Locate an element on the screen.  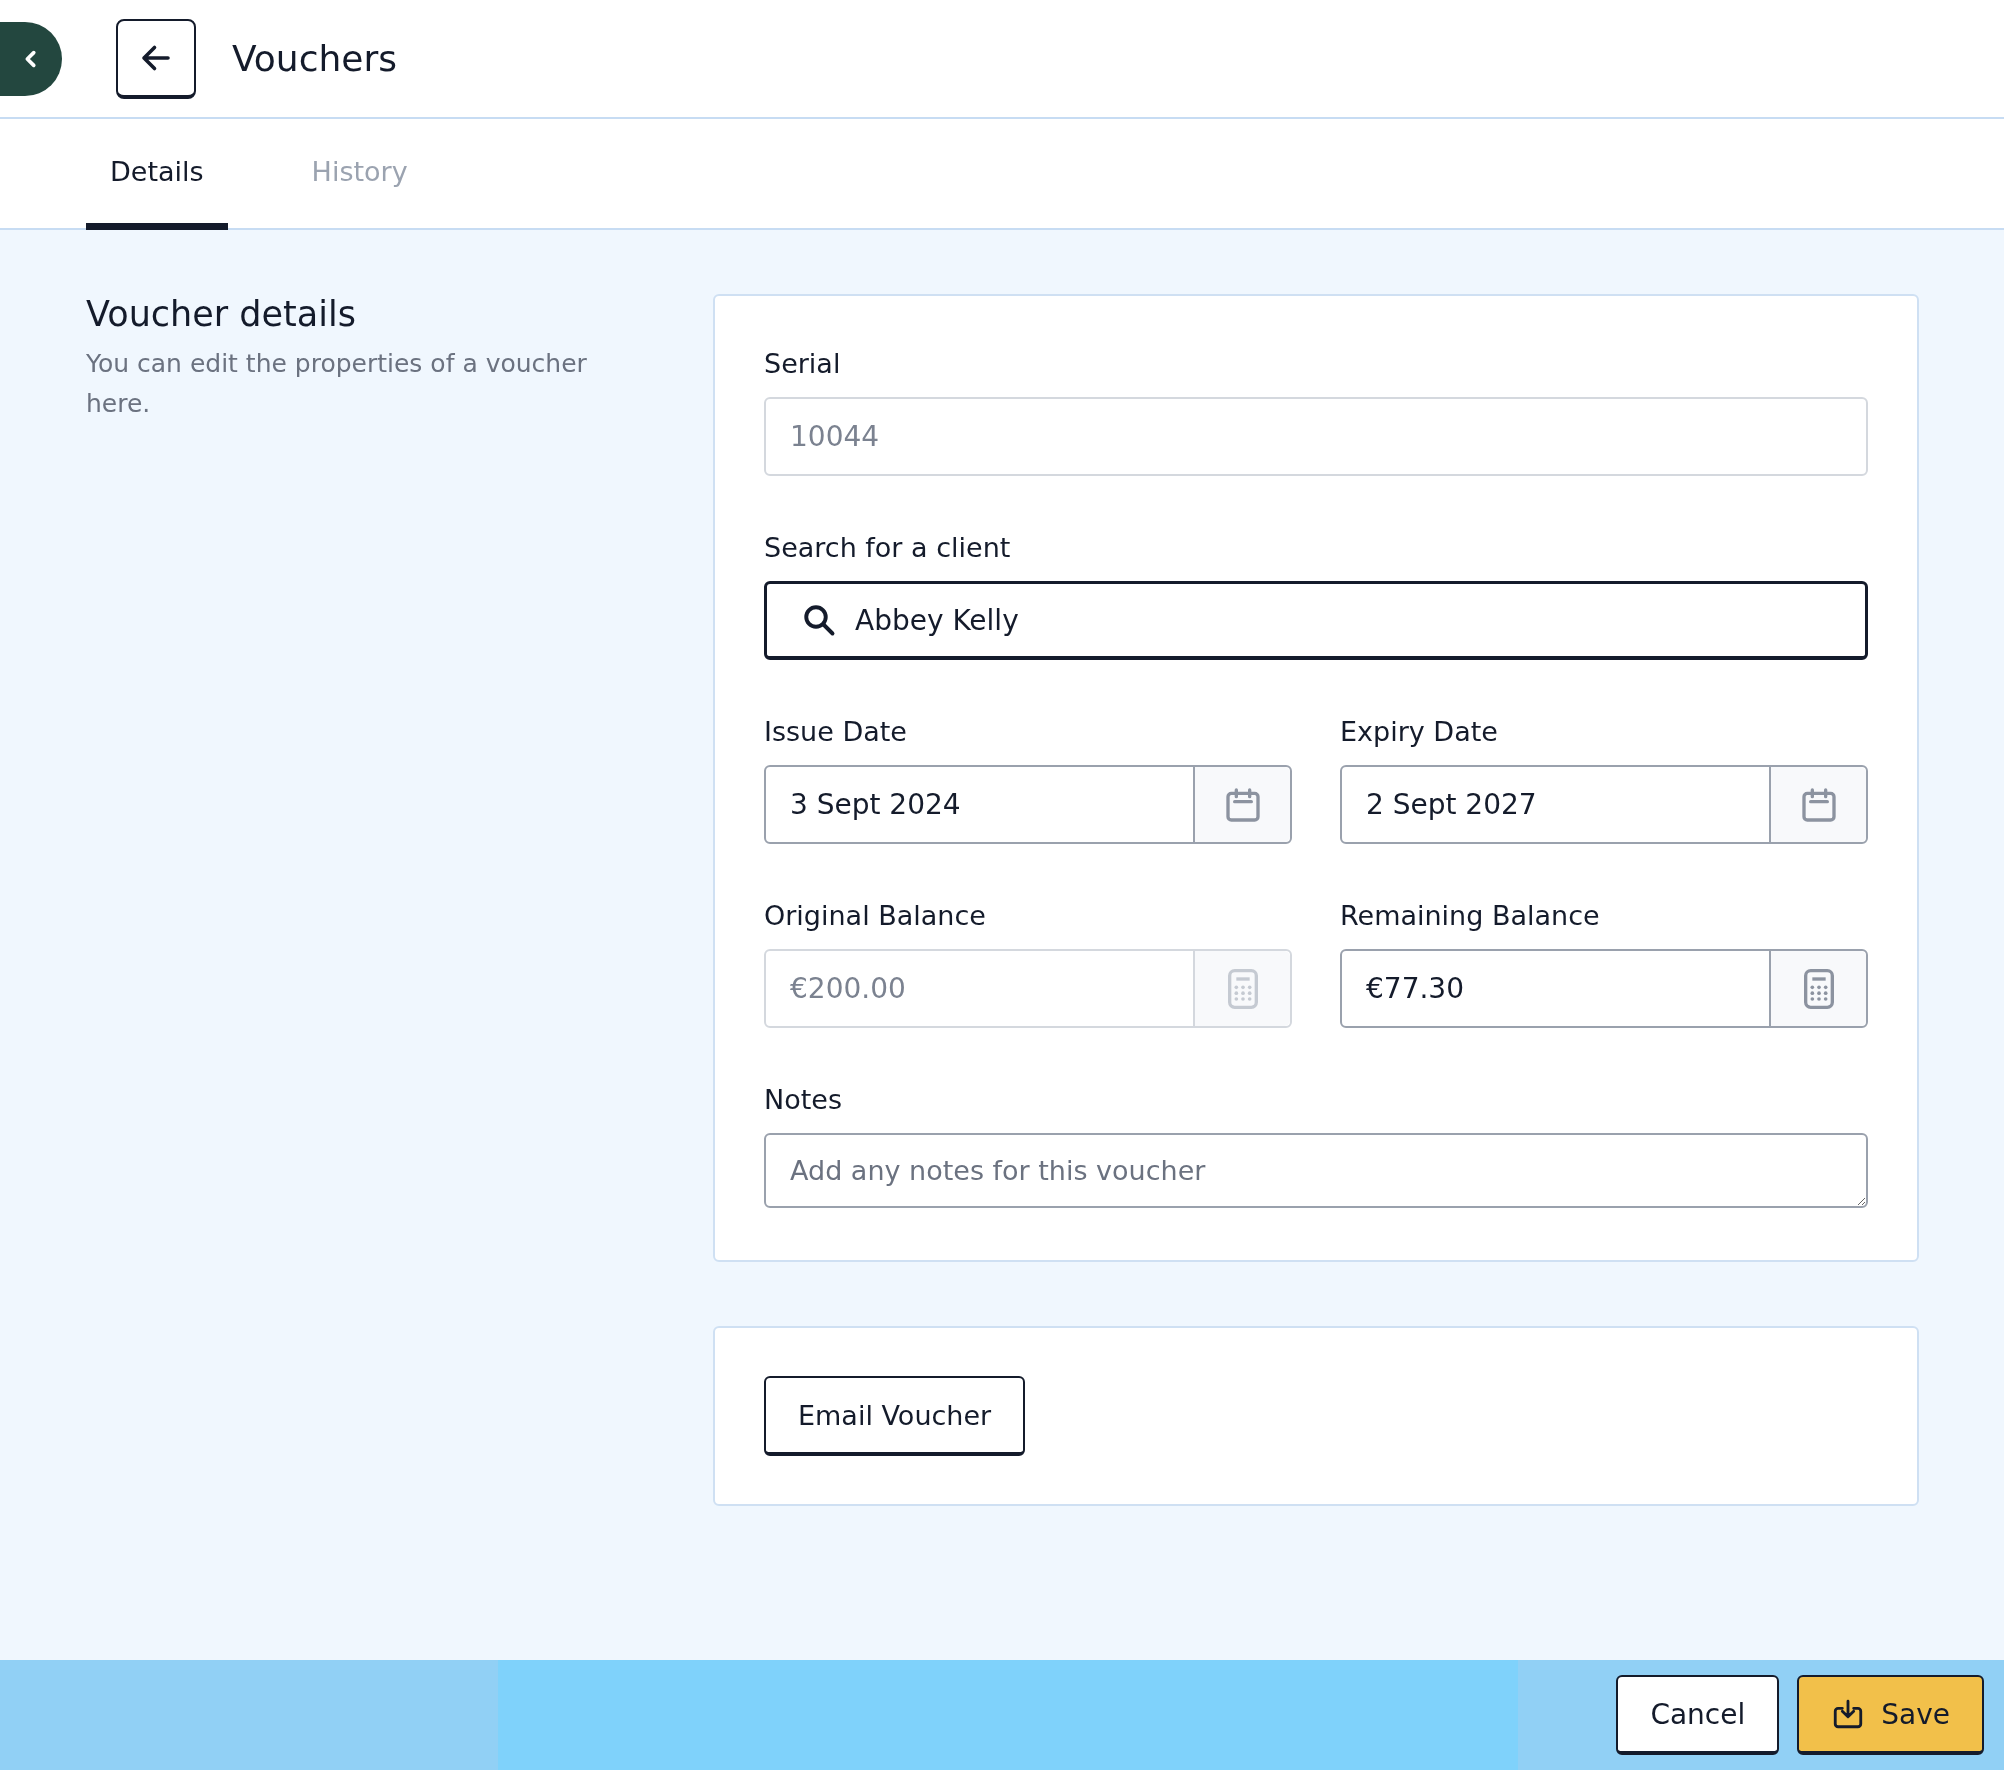
field-input: Abbey Kelly is located at coordinates (1351, 620).